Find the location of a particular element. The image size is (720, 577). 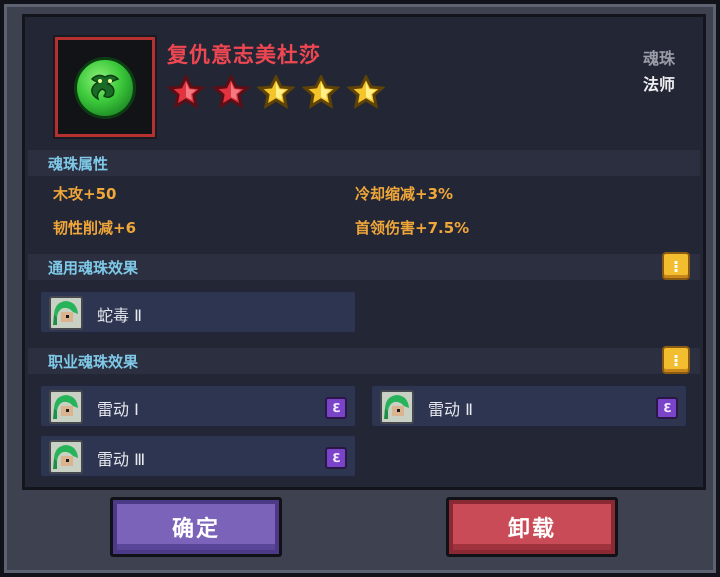

class-effects-section-header: 职业魂珠效果 is located at coordinates (364, 361).